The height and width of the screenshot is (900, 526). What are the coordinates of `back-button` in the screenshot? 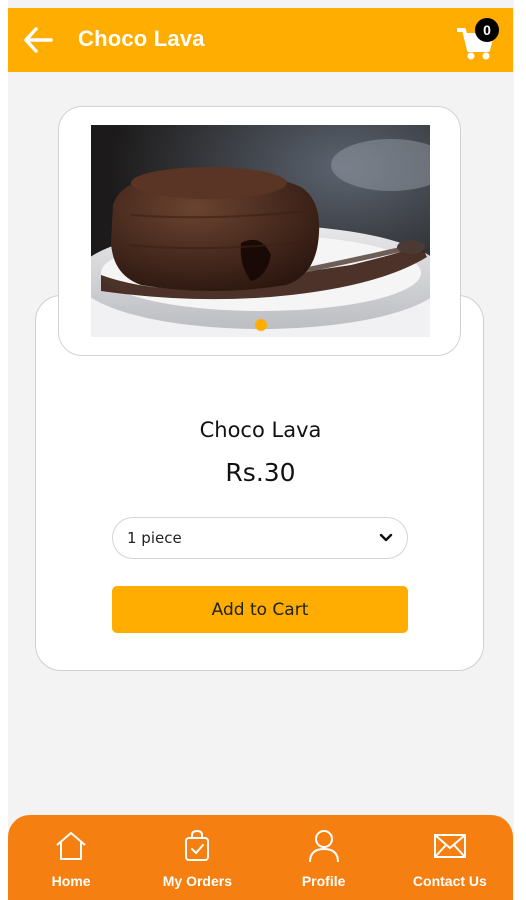 It's located at (38, 40).